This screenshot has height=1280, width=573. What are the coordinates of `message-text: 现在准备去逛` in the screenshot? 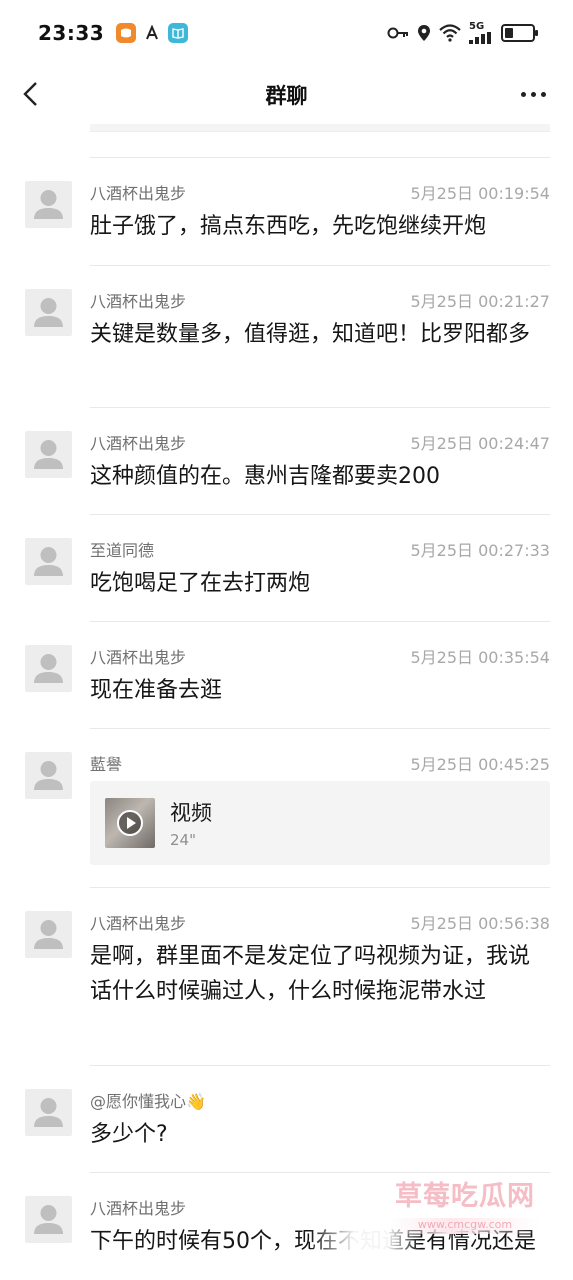 It's located at (156, 690).